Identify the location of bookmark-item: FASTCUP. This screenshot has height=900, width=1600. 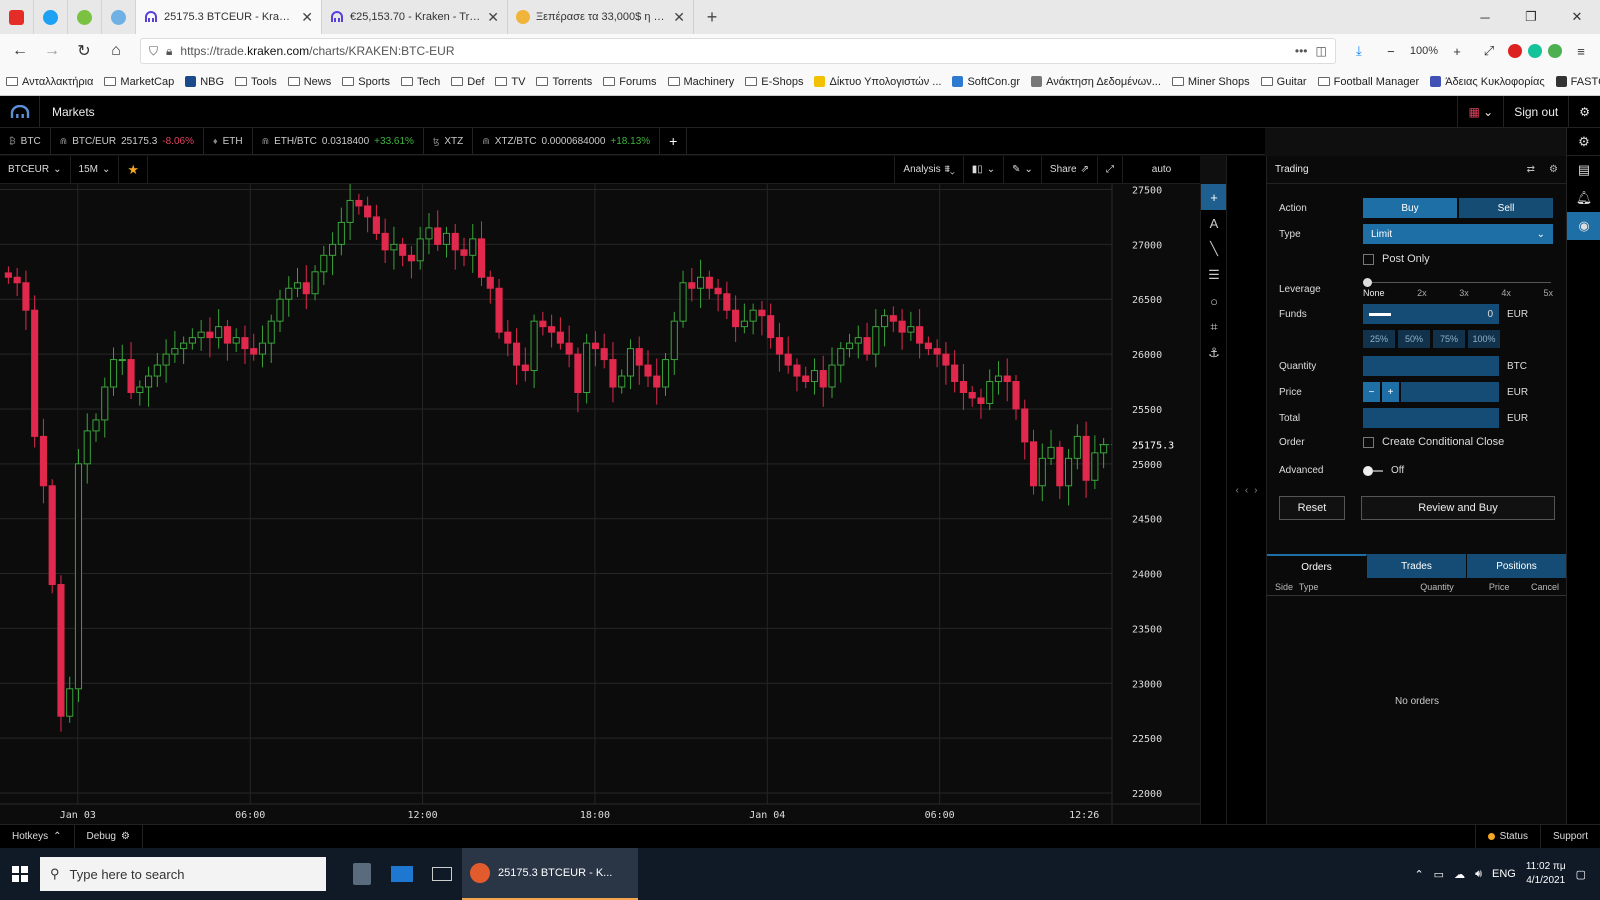
(1577, 82).